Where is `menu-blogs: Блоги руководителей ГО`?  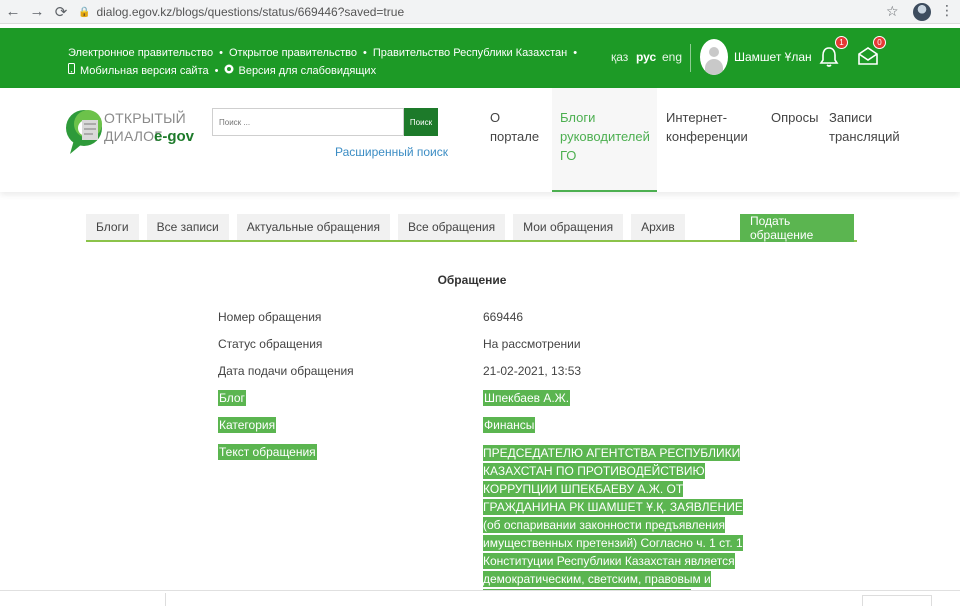
menu-blogs: Блоги руководителей ГО is located at coordinates (605, 136).